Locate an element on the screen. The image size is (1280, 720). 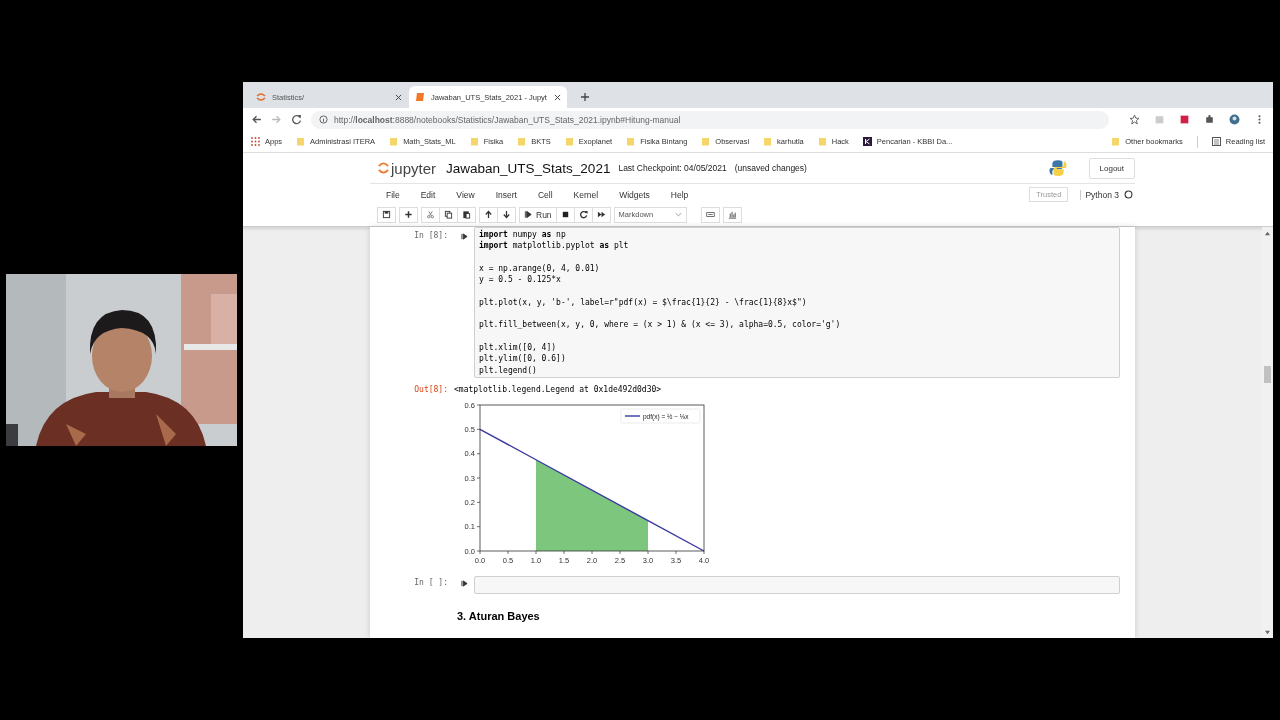
paste-icon is located at coordinates (466, 214).